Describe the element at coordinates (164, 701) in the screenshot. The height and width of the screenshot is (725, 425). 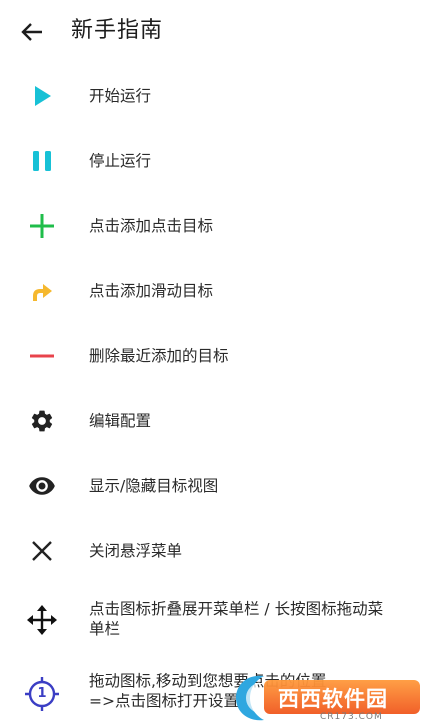
I see `guide-item-label-line2: =>点击图标打开设置` at that location.